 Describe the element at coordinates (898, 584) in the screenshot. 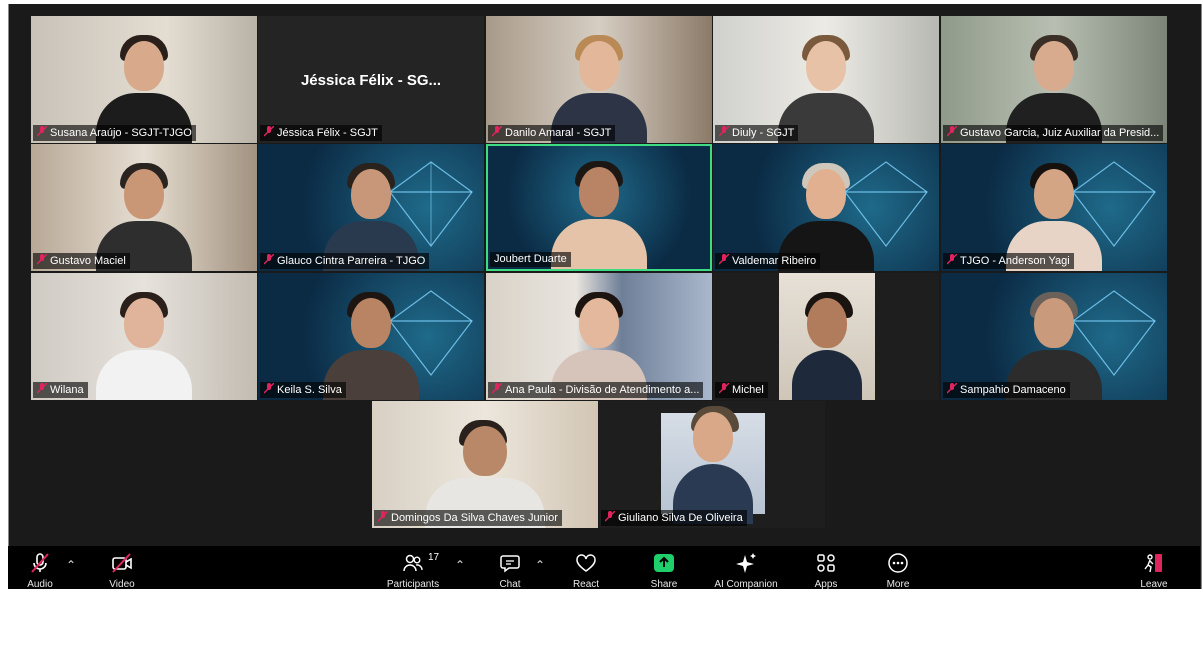

I see `more-label: More` at that location.